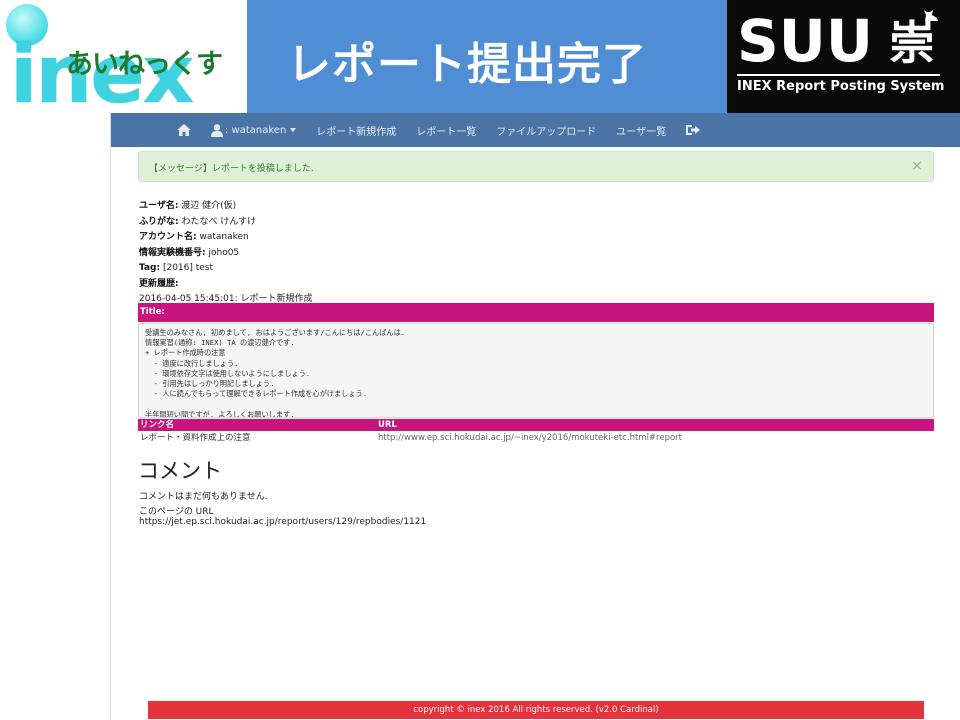  Describe the element at coordinates (546, 130) in the screenshot. I see `nav-file-upload: ファイルアップロード` at that location.